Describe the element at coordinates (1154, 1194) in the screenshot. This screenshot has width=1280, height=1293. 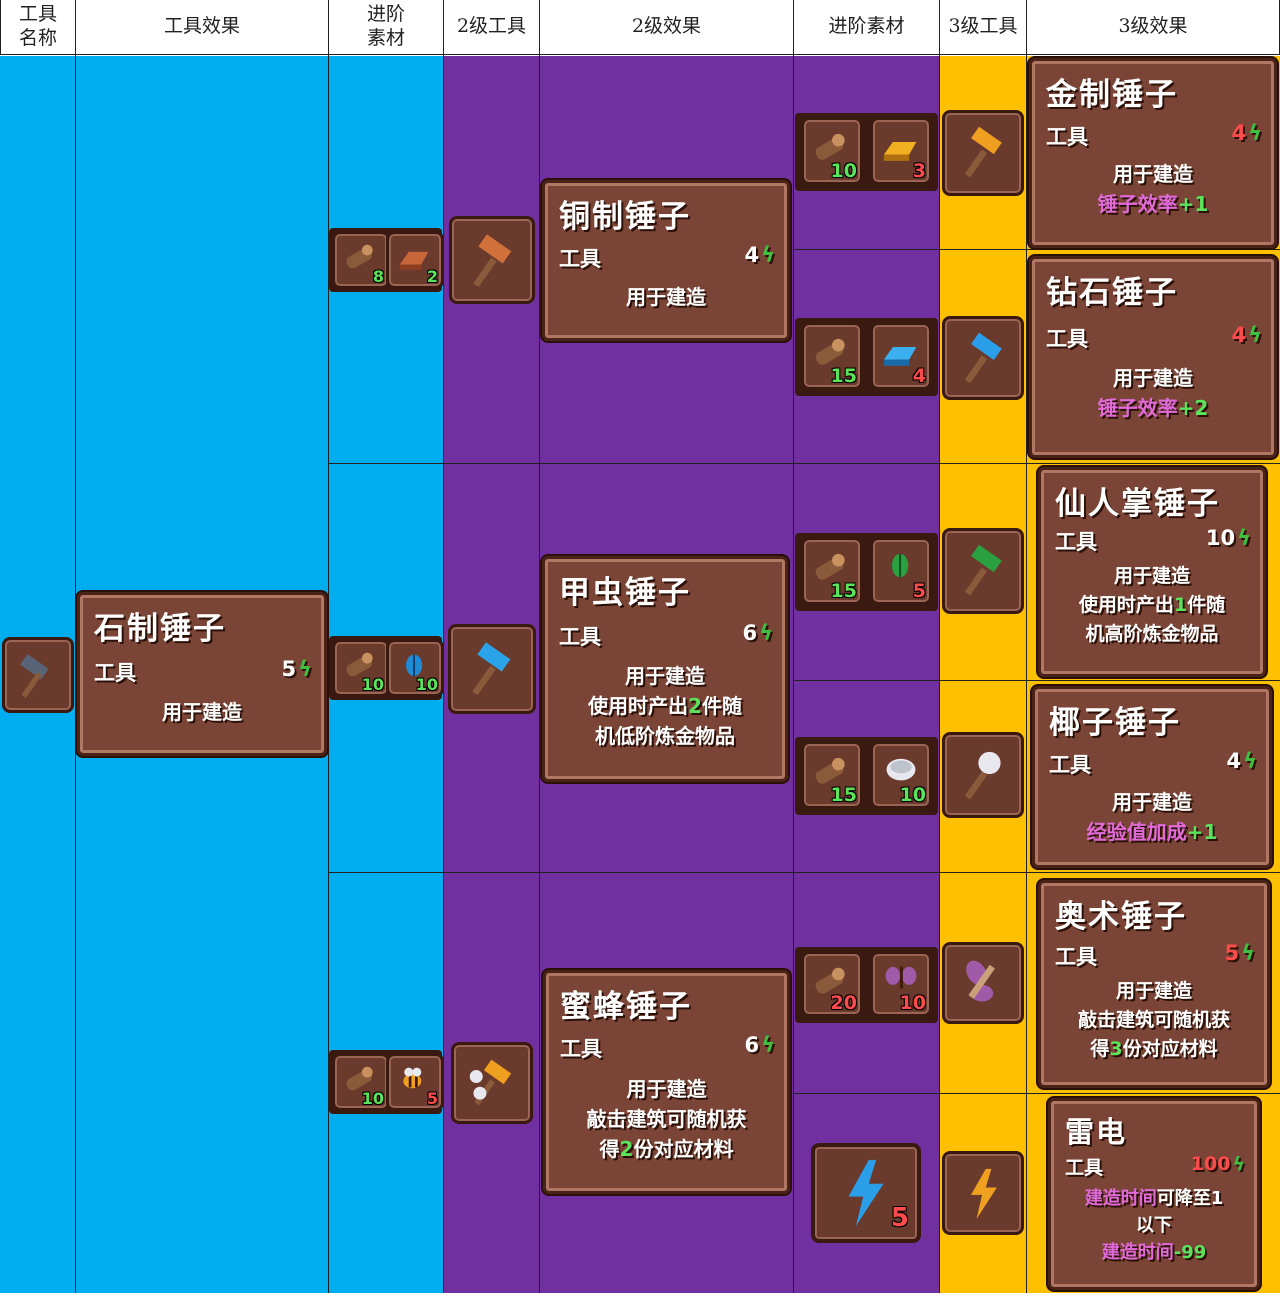
I see `lightning-card: 雷电 工具 100 ϟ 建造时间可降至1 以下 建造时间-99` at that location.